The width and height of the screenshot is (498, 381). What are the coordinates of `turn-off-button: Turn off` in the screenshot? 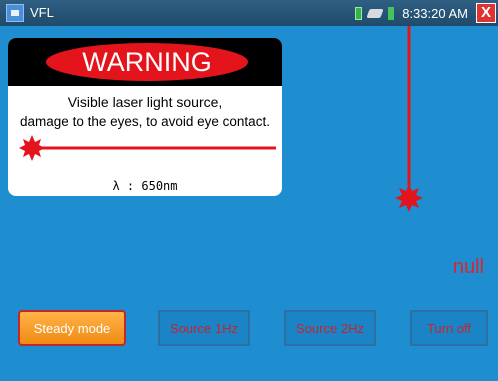 It's located at (449, 328).